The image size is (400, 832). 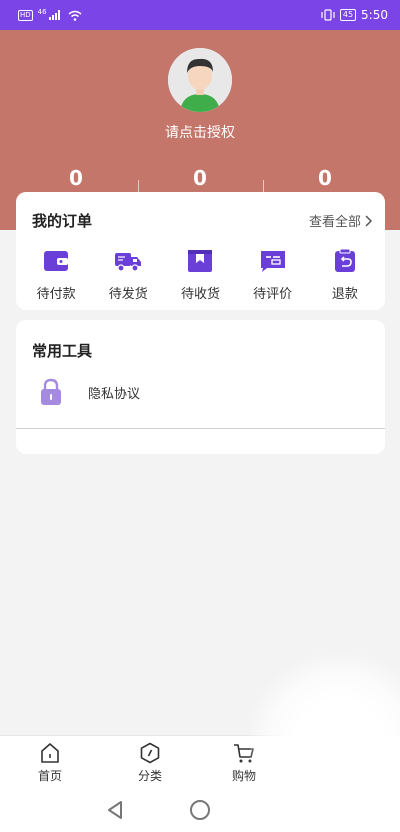 What do you see at coordinates (54, 15) in the screenshot?
I see `signal-icon` at bounding box center [54, 15].